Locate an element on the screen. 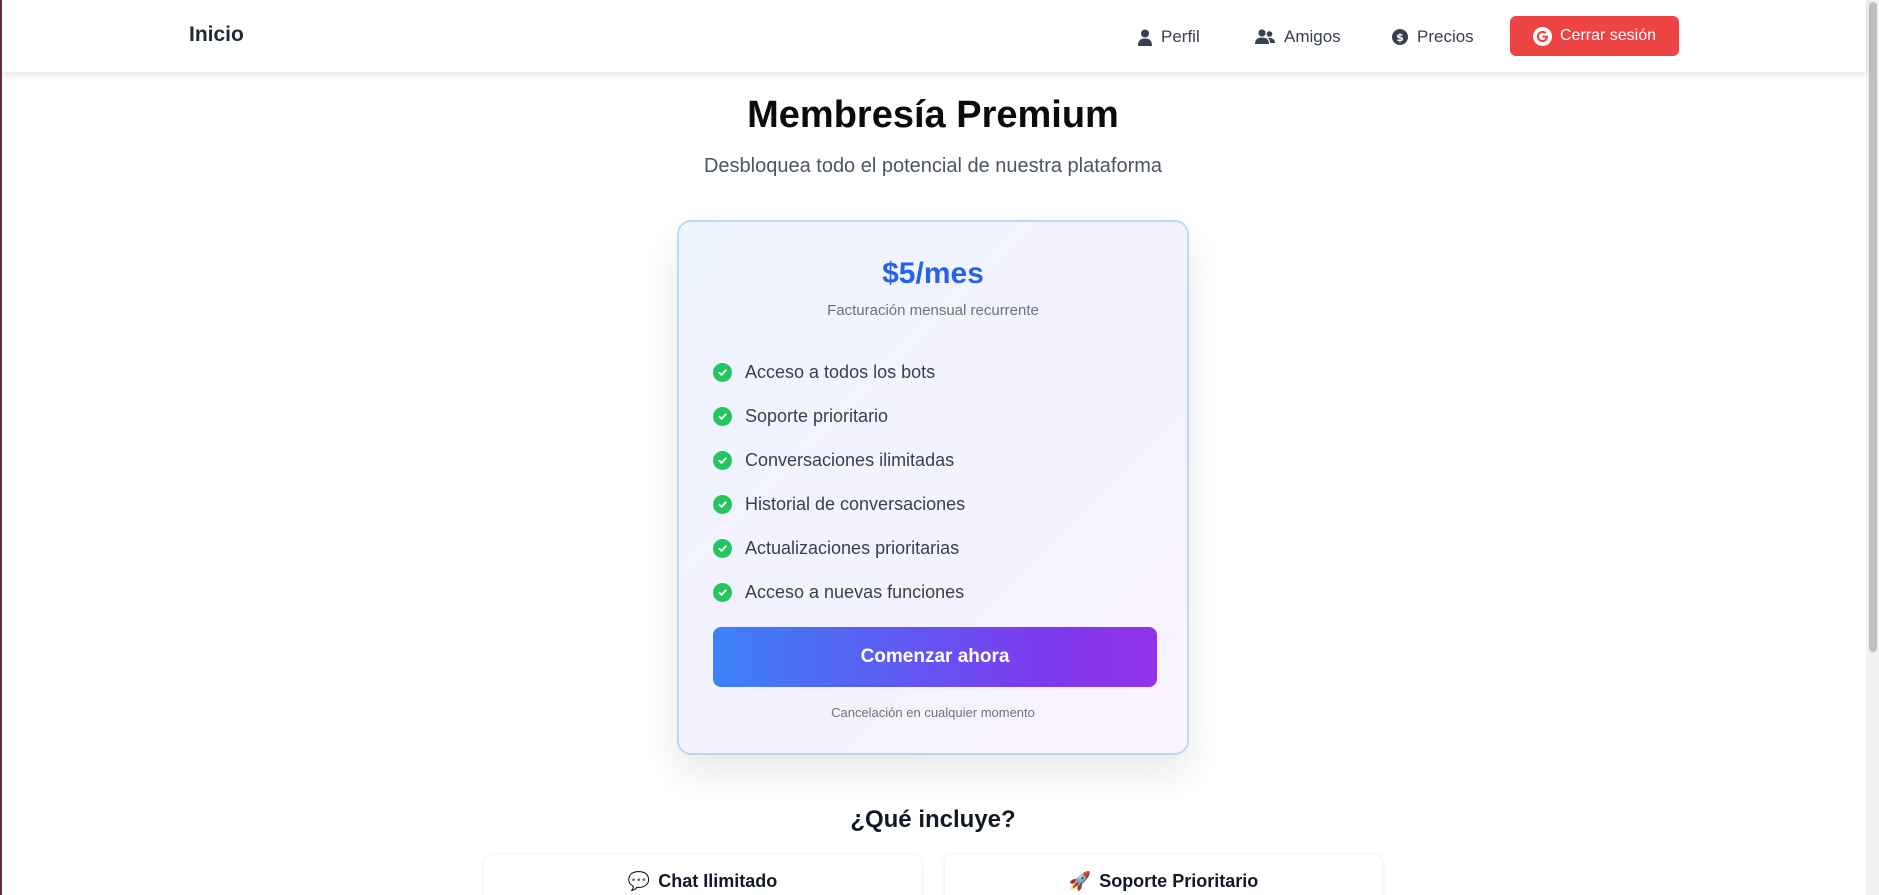 The width and height of the screenshot is (1879, 895). google-icon is located at coordinates (1542, 36).